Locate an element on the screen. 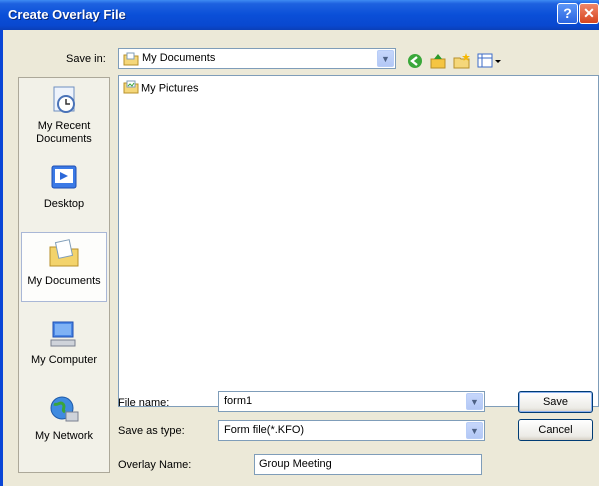  places-desktop: Desktop is located at coordinates (64, 187).